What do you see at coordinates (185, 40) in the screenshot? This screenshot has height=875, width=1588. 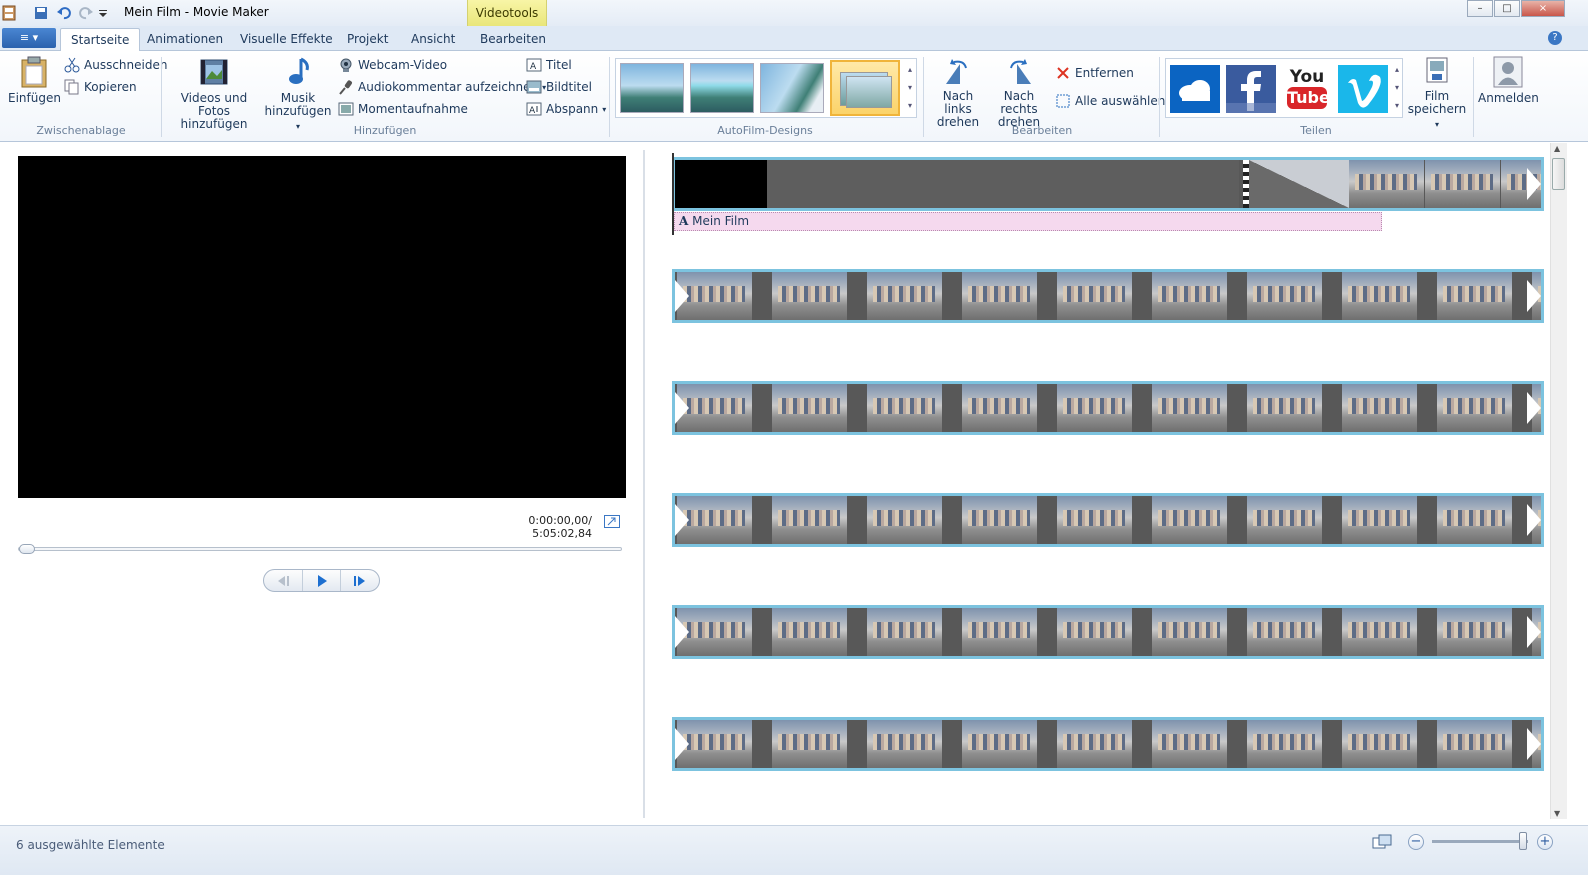 I see `tab-animationen: Animationen` at bounding box center [185, 40].